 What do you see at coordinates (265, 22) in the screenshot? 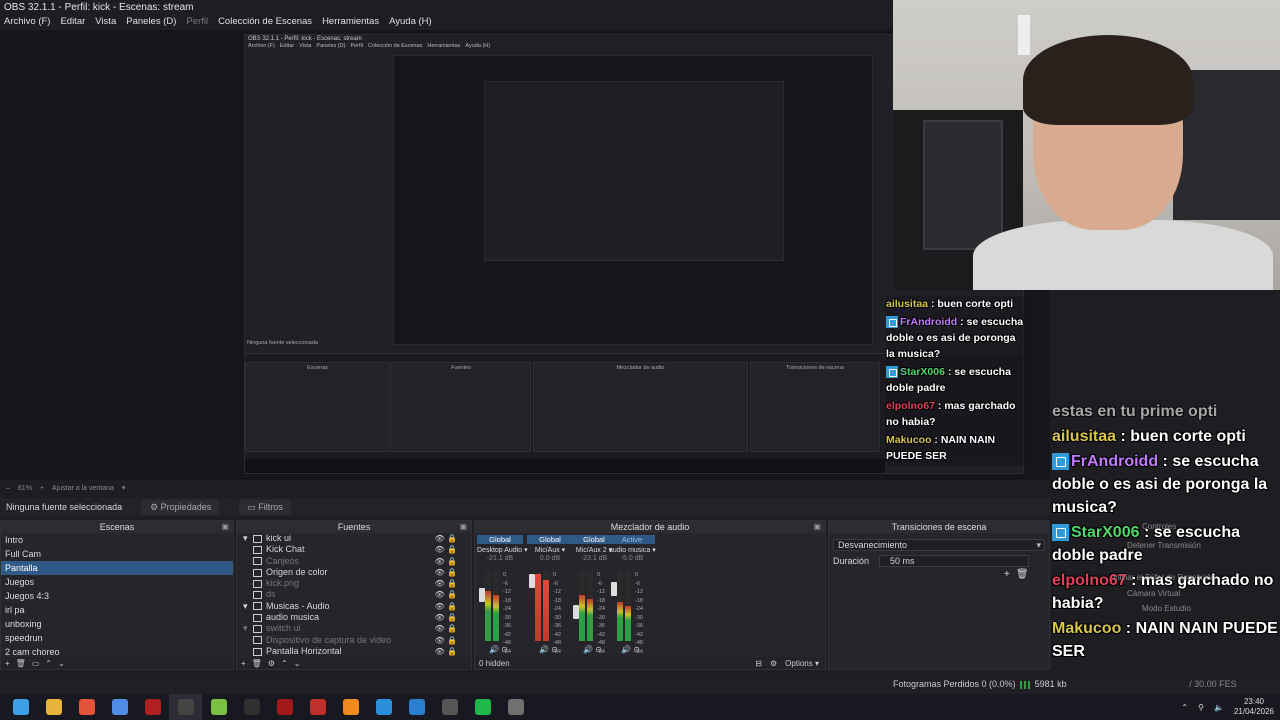
I see `menu-item: Colección de Escenas` at bounding box center [265, 22].